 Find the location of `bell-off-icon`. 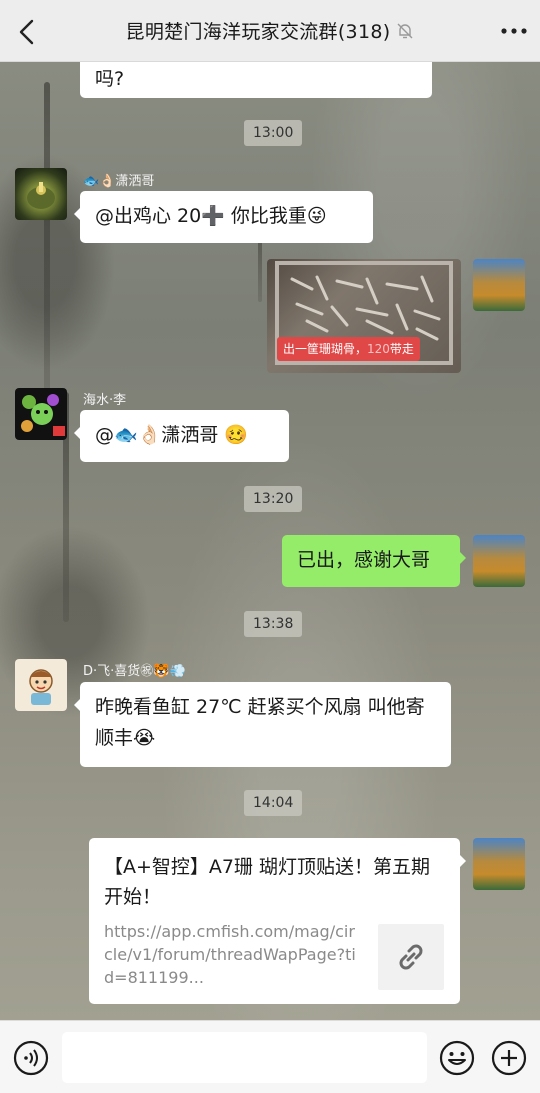

bell-off-icon is located at coordinates (405, 31).